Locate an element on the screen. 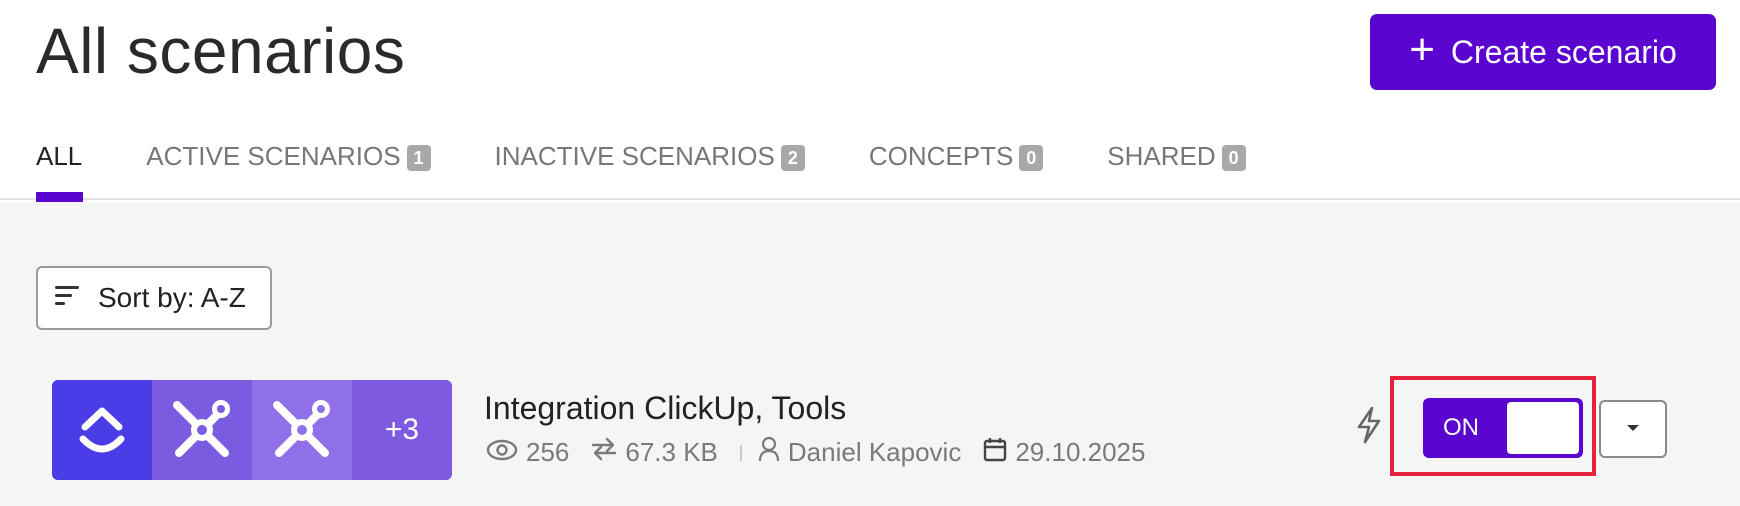  create-scenario-button: + Create scenario is located at coordinates (1543, 52).